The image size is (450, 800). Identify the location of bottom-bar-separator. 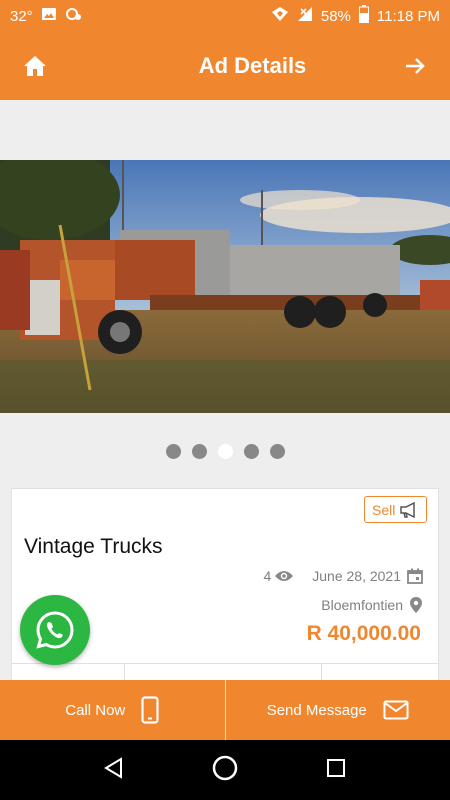
(225, 710).